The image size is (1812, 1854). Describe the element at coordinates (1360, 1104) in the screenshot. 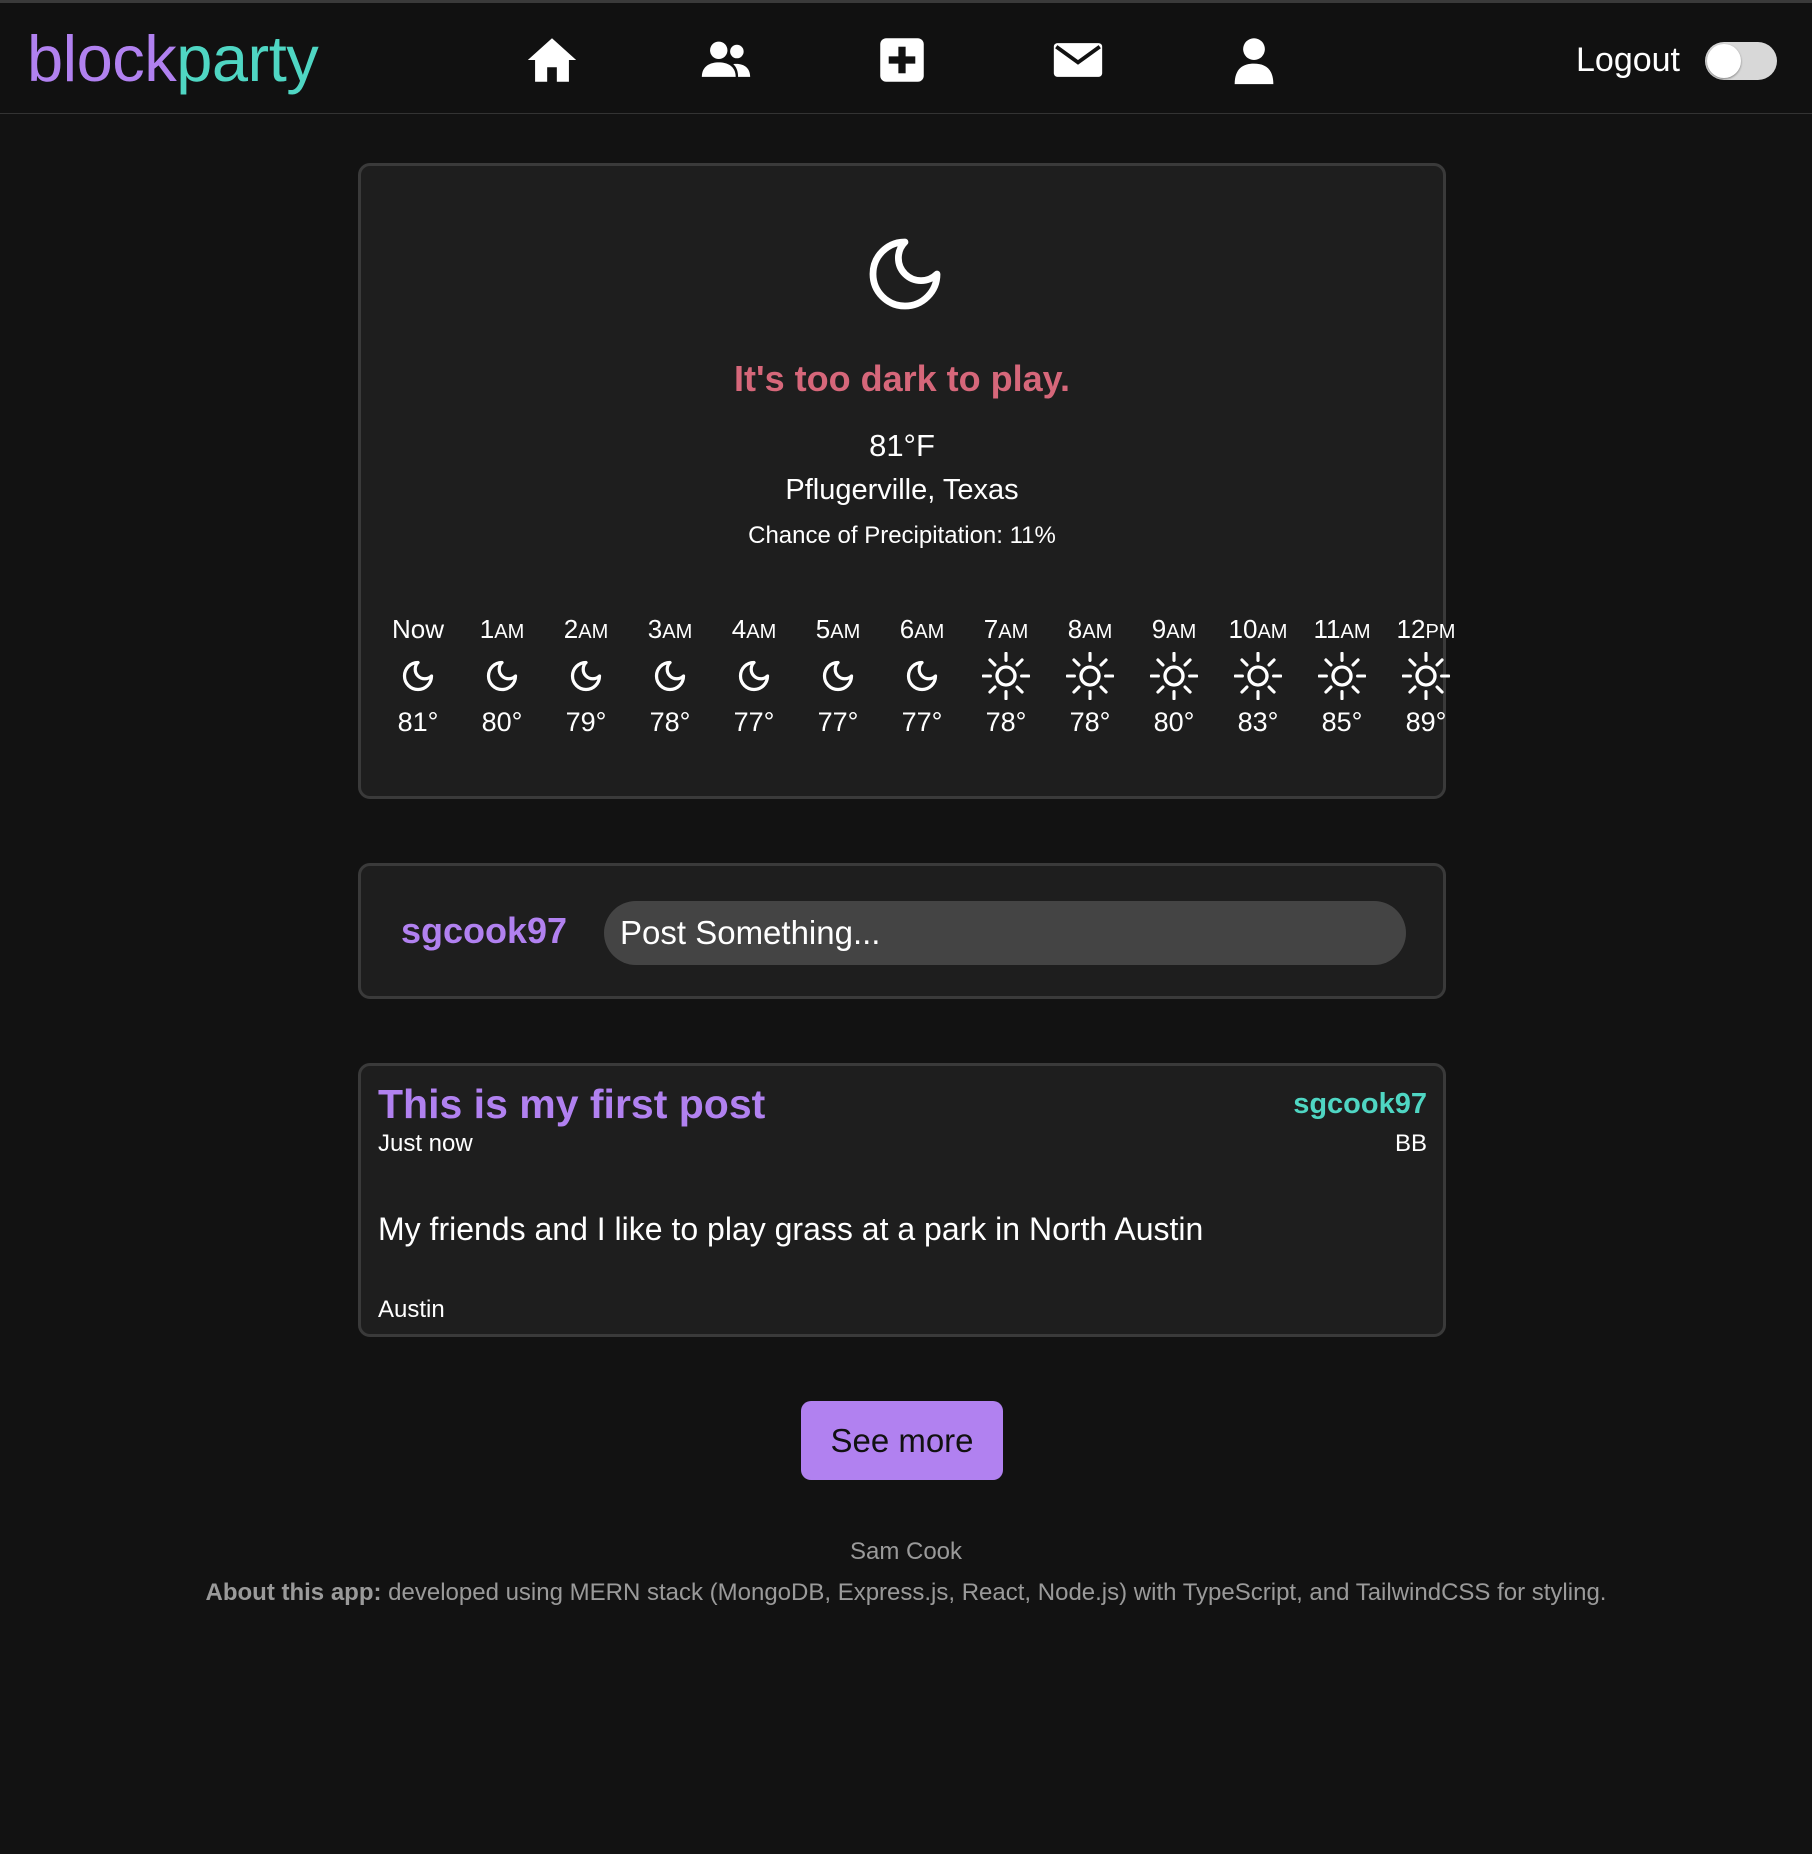

I see `post-author: sgcook97` at that location.